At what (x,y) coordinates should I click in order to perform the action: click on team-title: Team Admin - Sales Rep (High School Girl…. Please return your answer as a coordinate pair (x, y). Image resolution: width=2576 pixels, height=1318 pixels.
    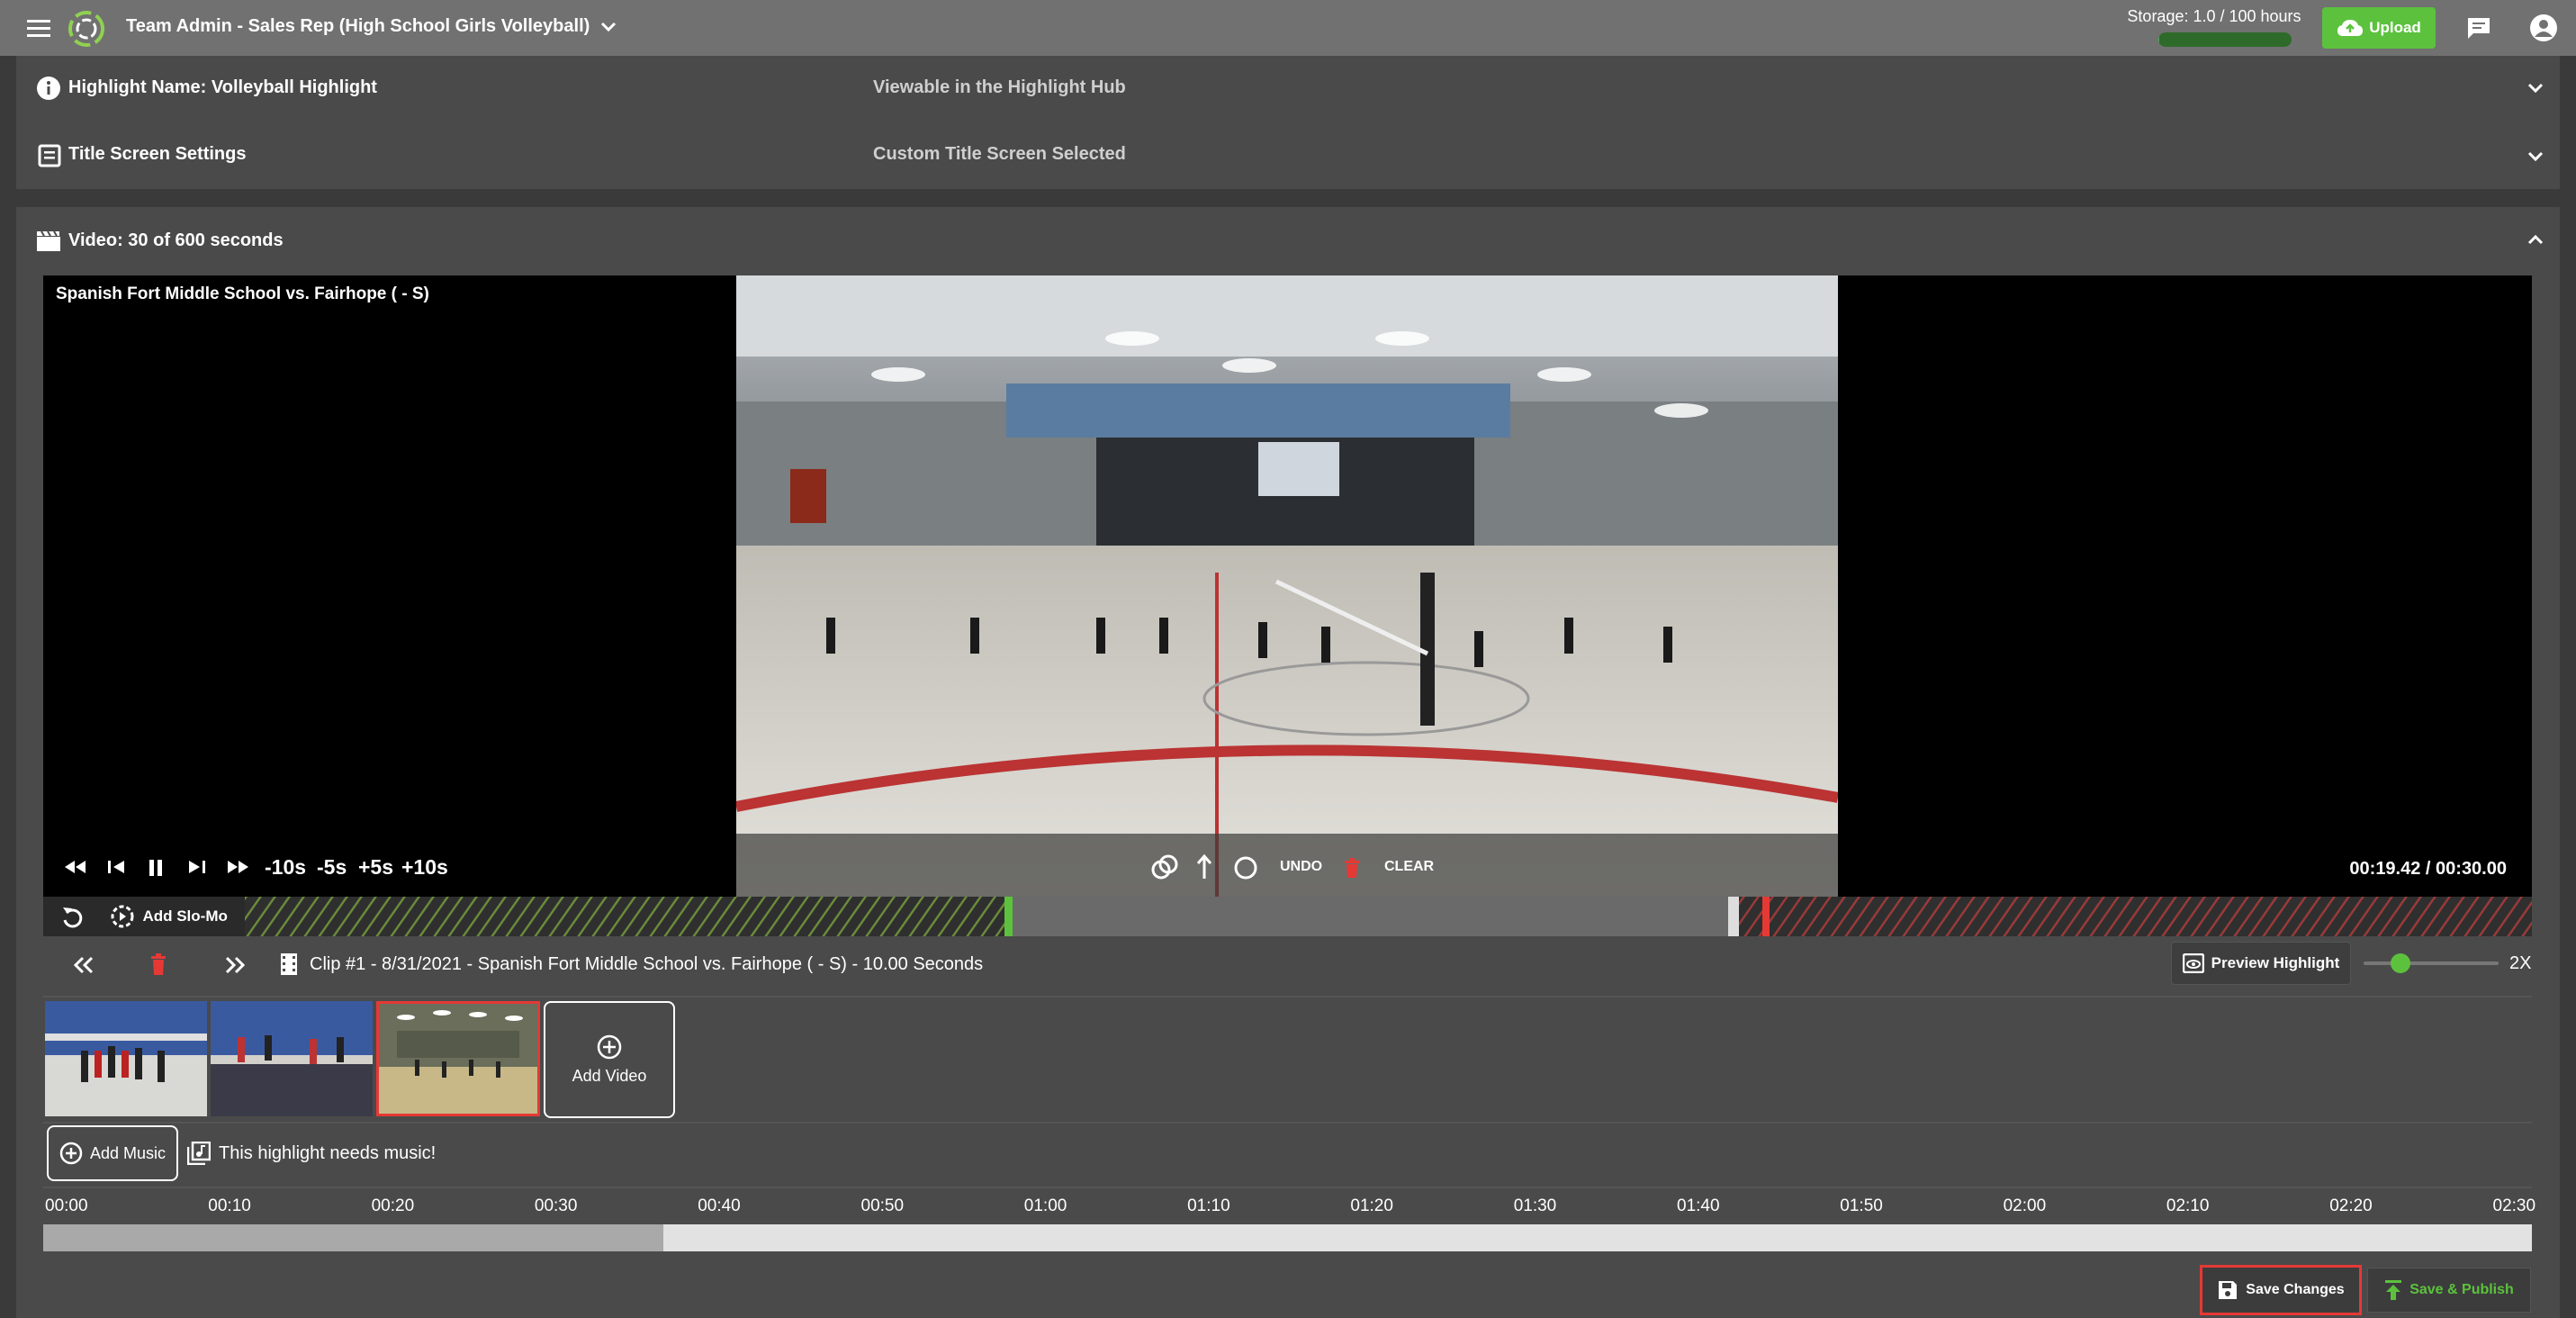
    Looking at the image, I should click on (358, 26).